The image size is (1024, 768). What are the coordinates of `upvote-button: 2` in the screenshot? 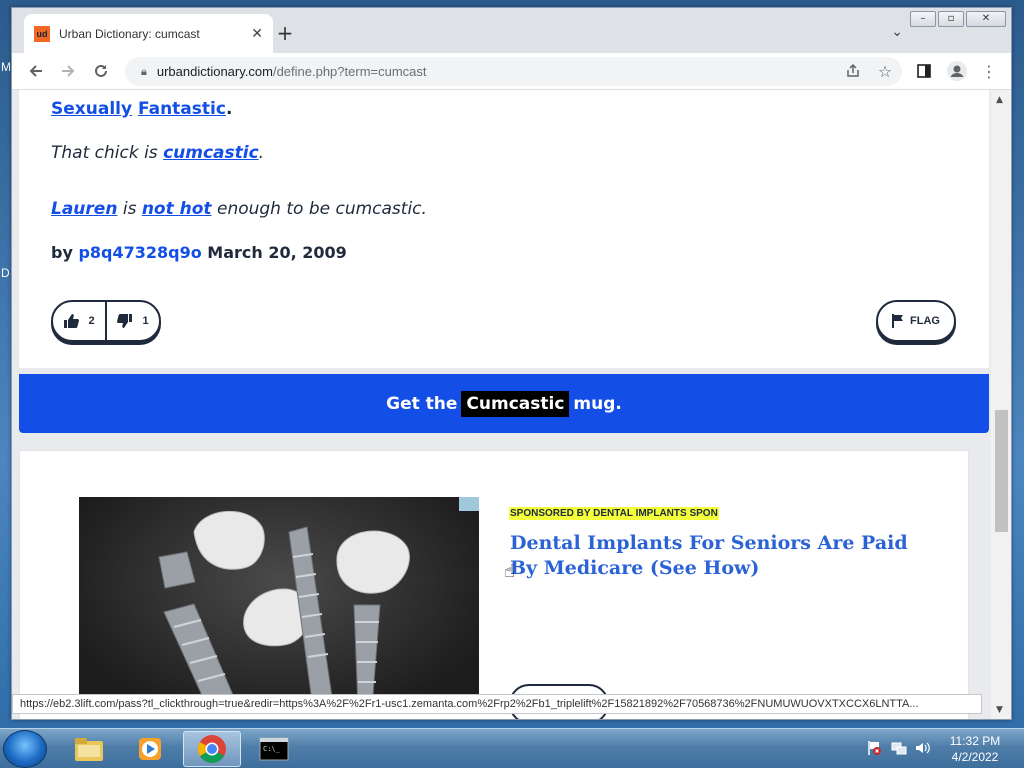 It's located at (79, 321).